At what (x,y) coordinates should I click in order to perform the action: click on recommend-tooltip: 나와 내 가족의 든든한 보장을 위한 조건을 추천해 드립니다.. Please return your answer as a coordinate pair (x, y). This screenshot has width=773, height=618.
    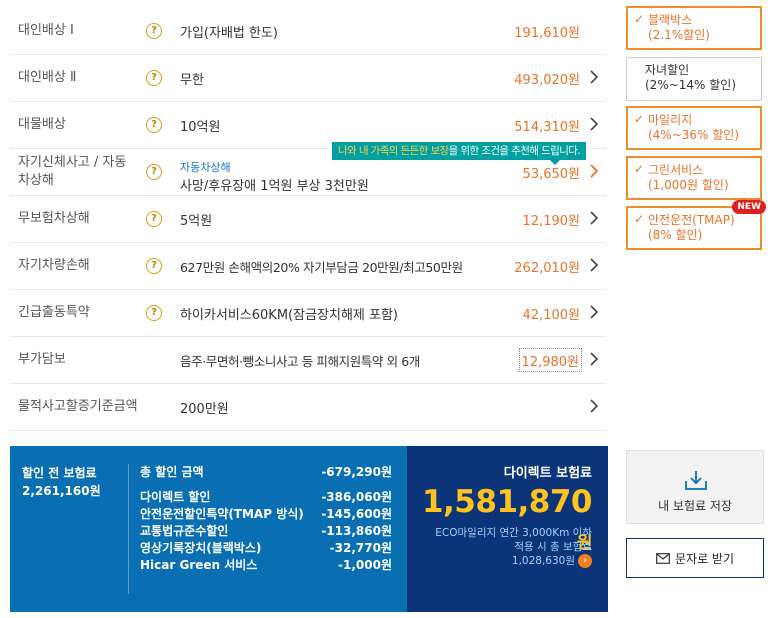
    Looking at the image, I should click on (459, 153).